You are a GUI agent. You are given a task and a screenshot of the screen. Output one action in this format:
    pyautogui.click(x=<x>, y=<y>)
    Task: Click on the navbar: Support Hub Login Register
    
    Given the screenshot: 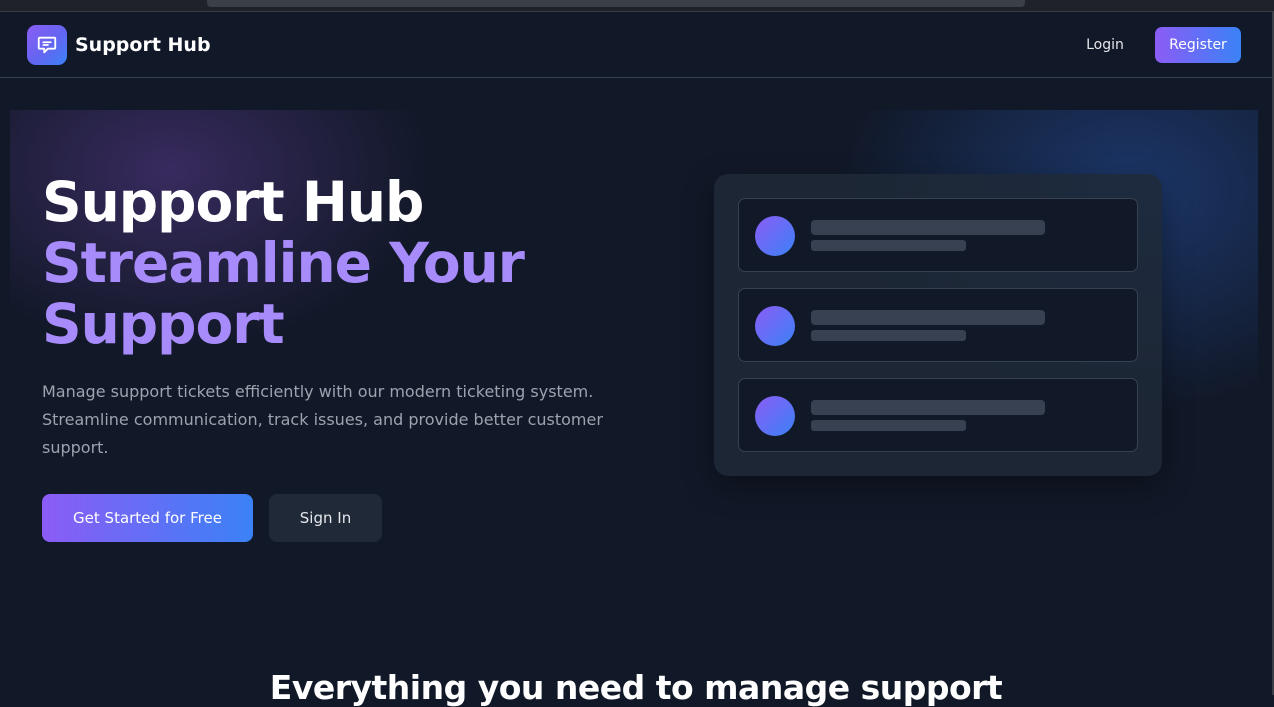 What is the action you would take?
    pyautogui.click(x=636, y=45)
    